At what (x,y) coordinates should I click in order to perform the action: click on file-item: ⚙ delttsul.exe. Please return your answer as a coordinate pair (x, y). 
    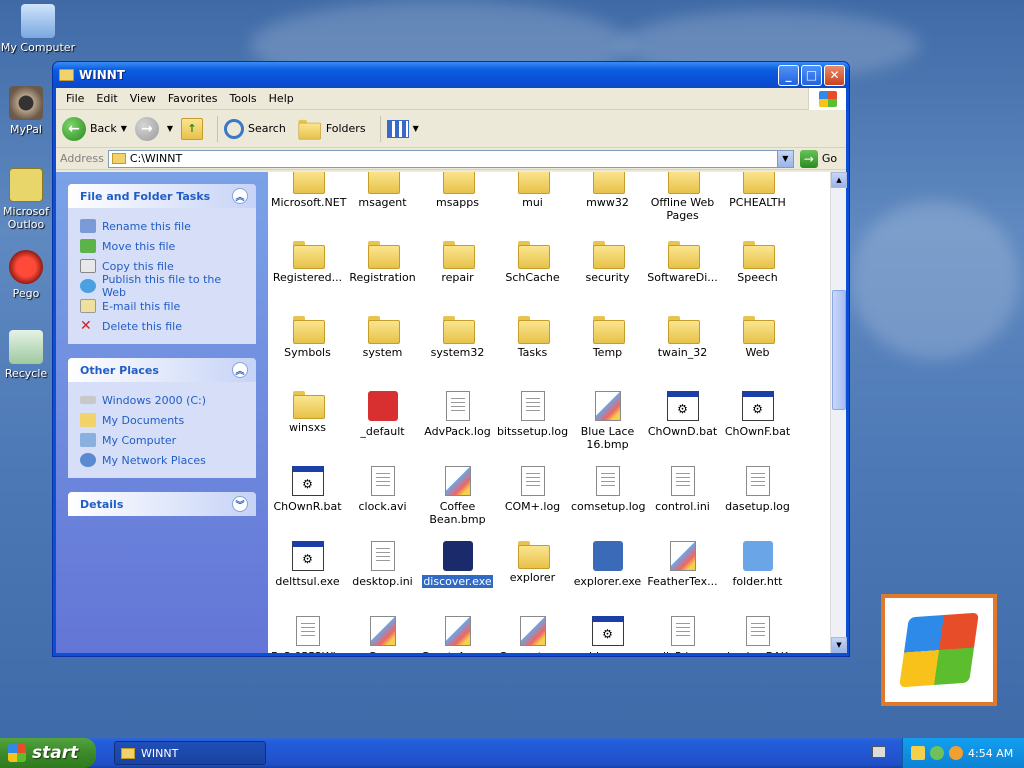
    Looking at the image, I should click on (307, 564).